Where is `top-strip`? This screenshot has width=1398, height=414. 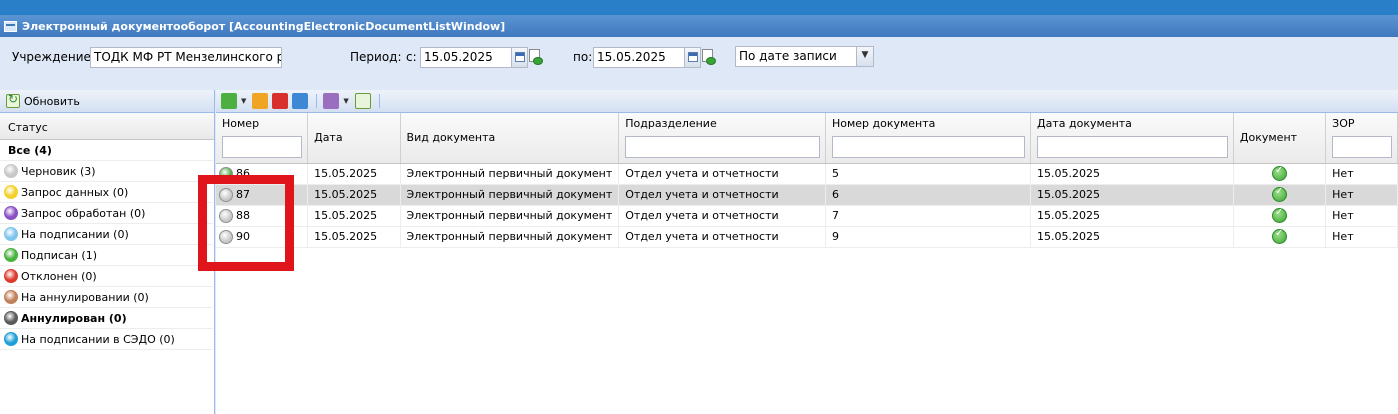 top-strip is located at coordinates (699, 7).